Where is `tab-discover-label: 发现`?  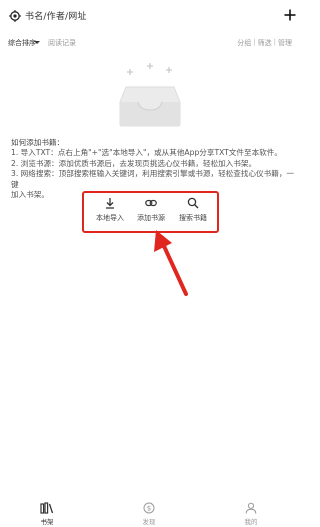 tab-discover-label: 发现 is located at coordinates (149, 522).